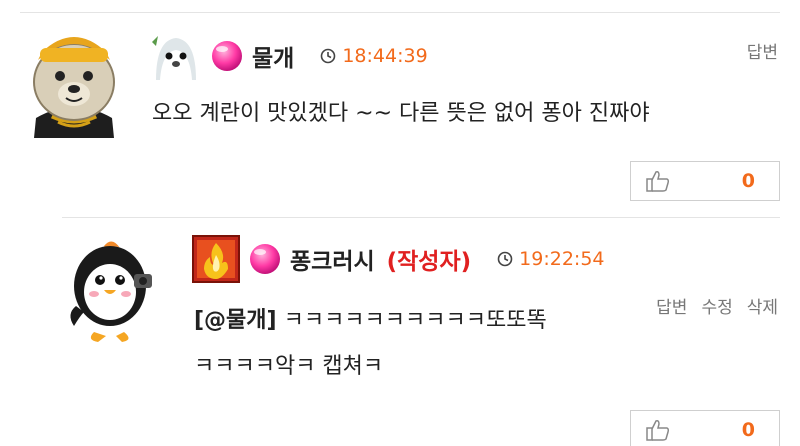 The width and height of the screenshot is (800, 446). I want to click on comment-text-rest: ㅋㅋㅋㅋㅋㅋㅋㅋㅋㅋ또또똑, so click(411, 320).